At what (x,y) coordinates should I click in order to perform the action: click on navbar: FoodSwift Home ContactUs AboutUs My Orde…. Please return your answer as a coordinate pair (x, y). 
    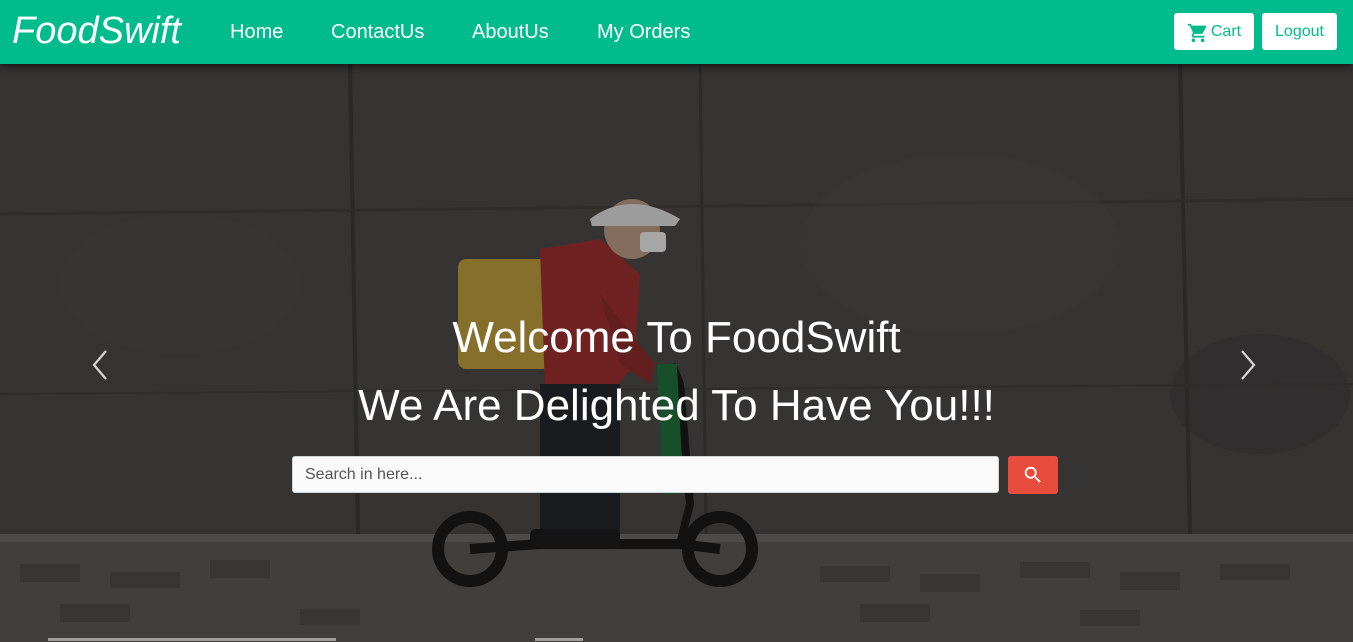
    Looking at the image, I should click on (676, 32).